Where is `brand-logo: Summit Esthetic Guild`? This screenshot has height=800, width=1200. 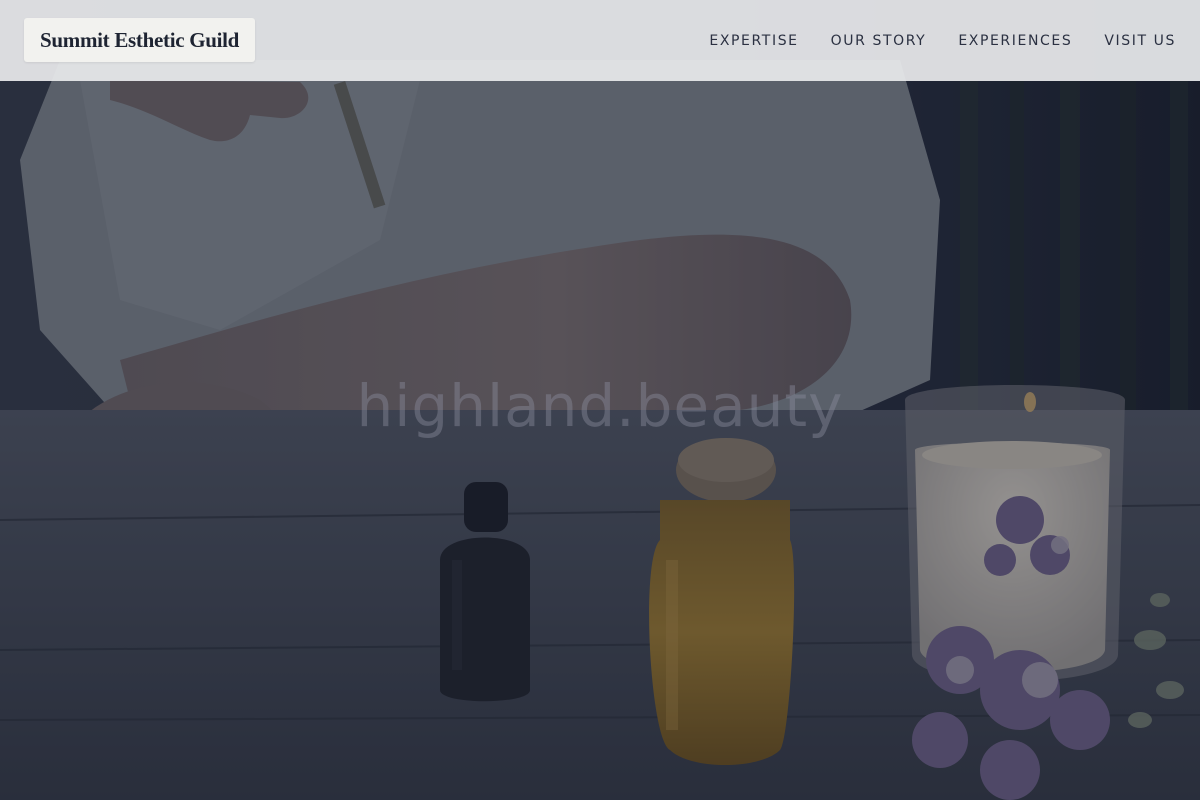 brand-logo: Summit Esthetic Guild is located at coordinates (140, 40).